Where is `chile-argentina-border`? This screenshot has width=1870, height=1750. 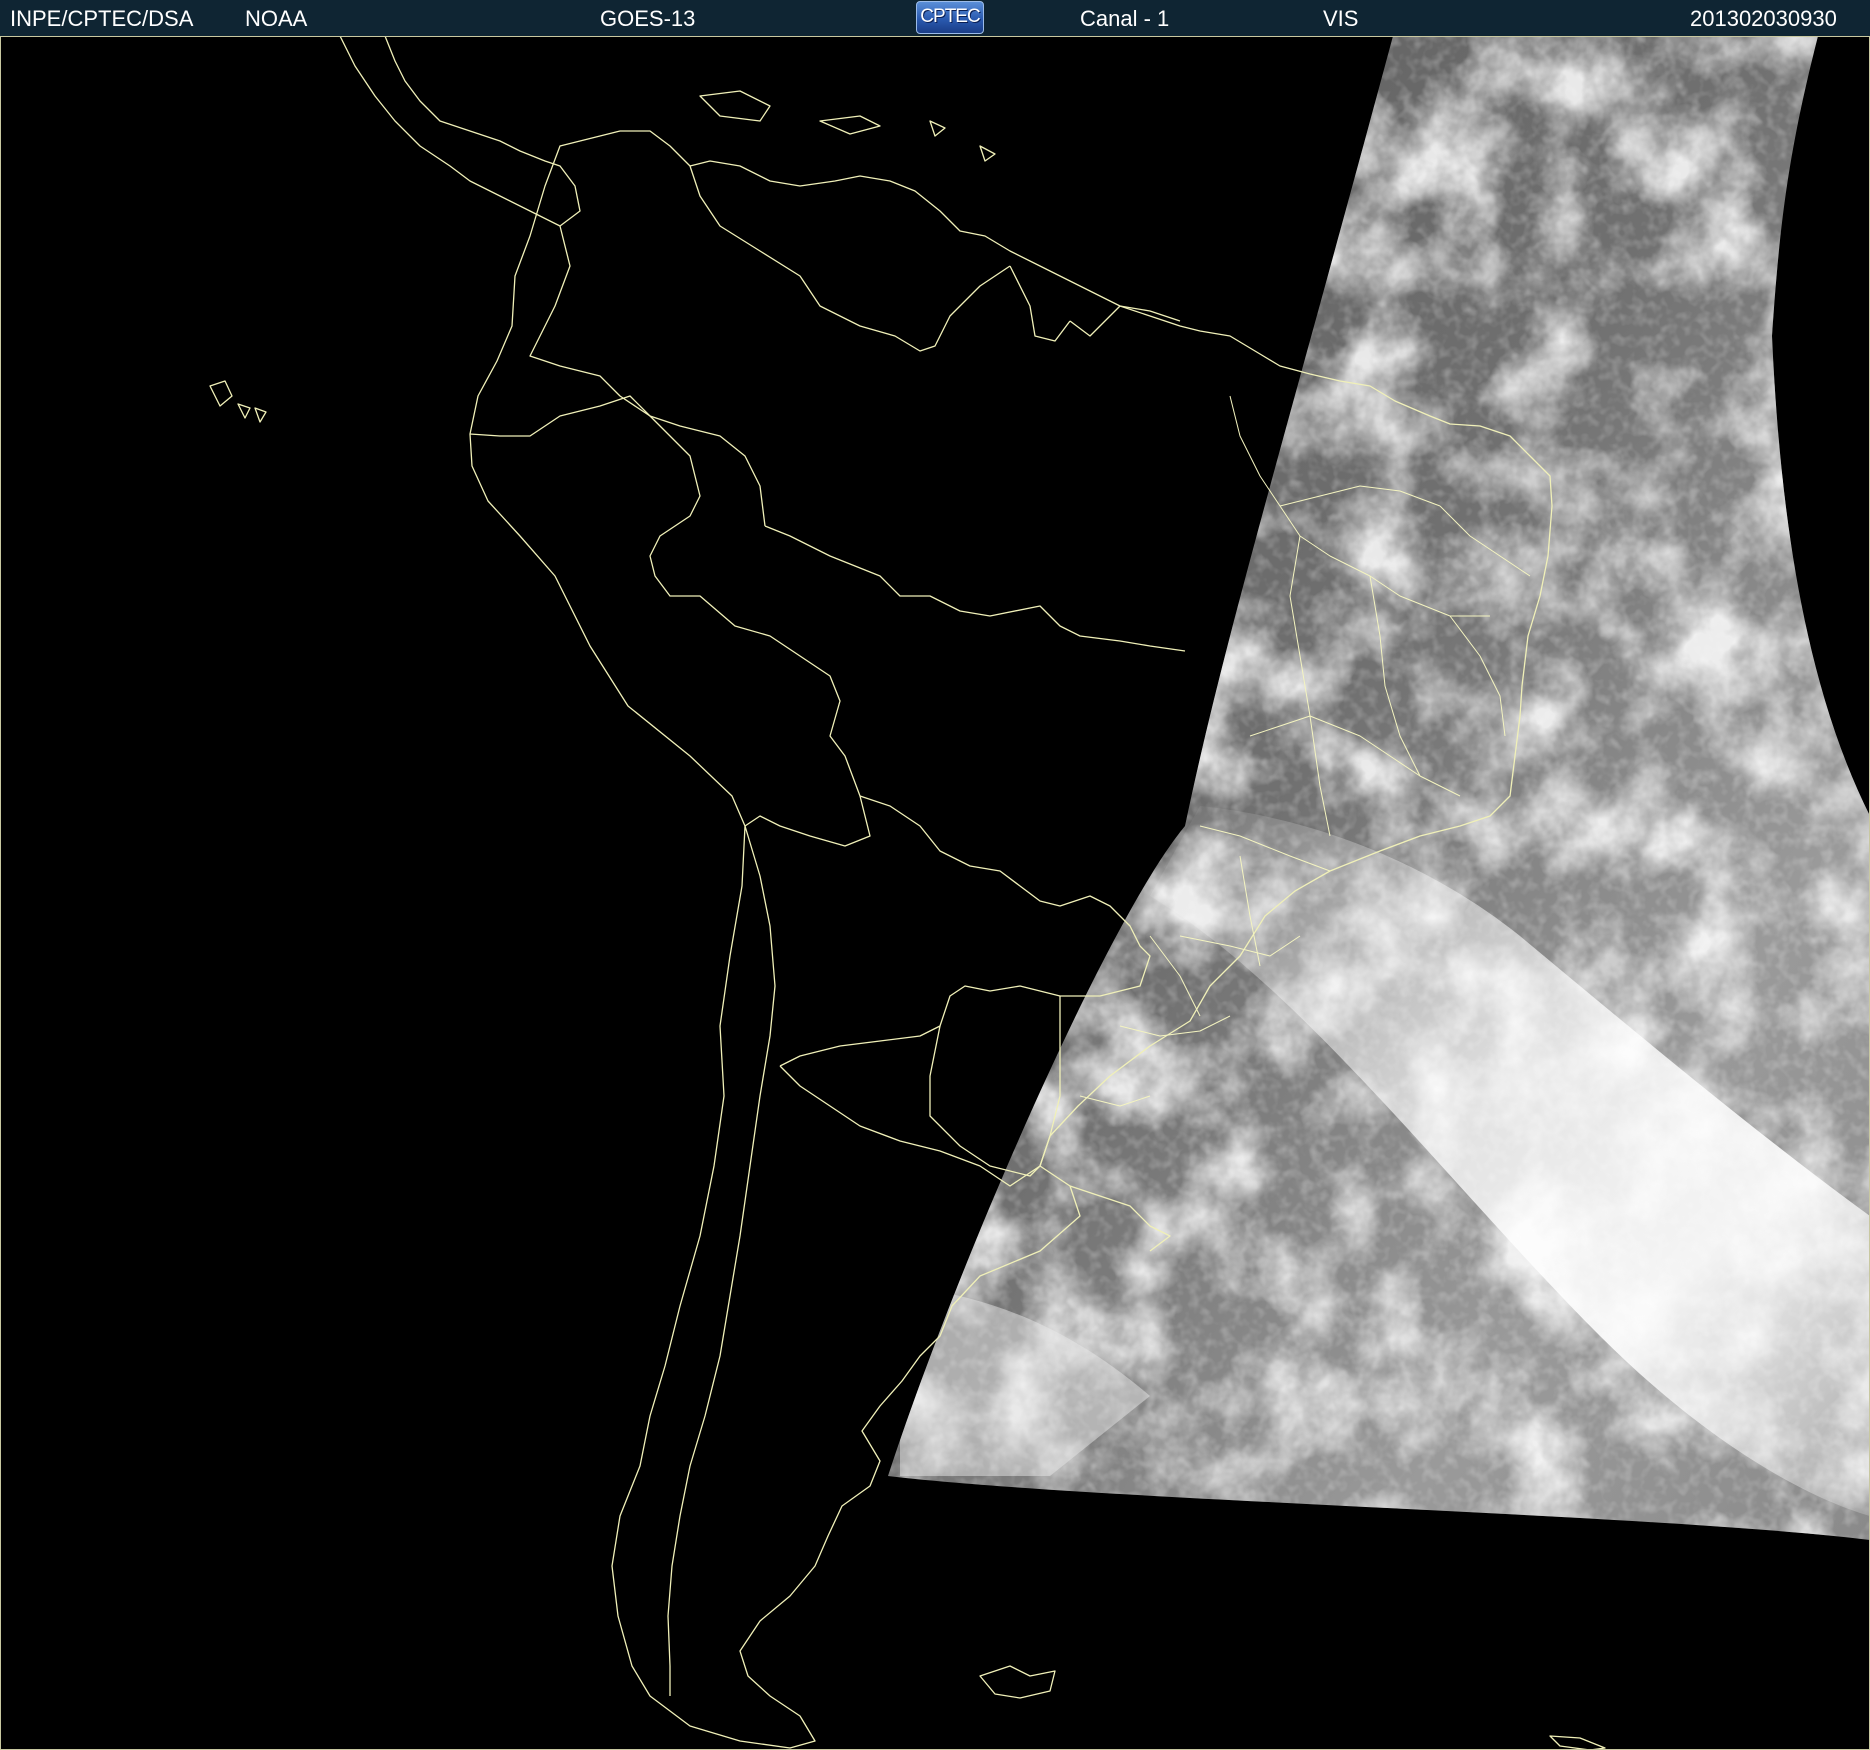 chile-argentina-border is located at coordinates (721, 1260).